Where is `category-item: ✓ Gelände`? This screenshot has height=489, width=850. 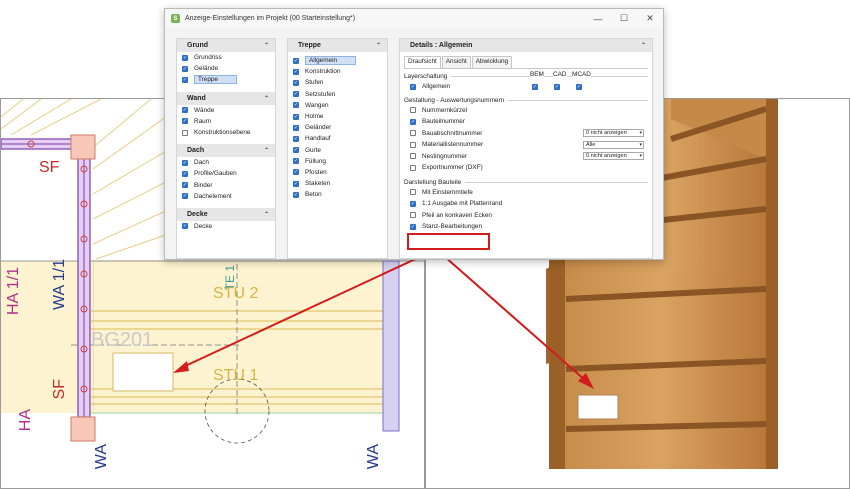 category-item: ✓ Gelände is located at coordinates (226, 68).